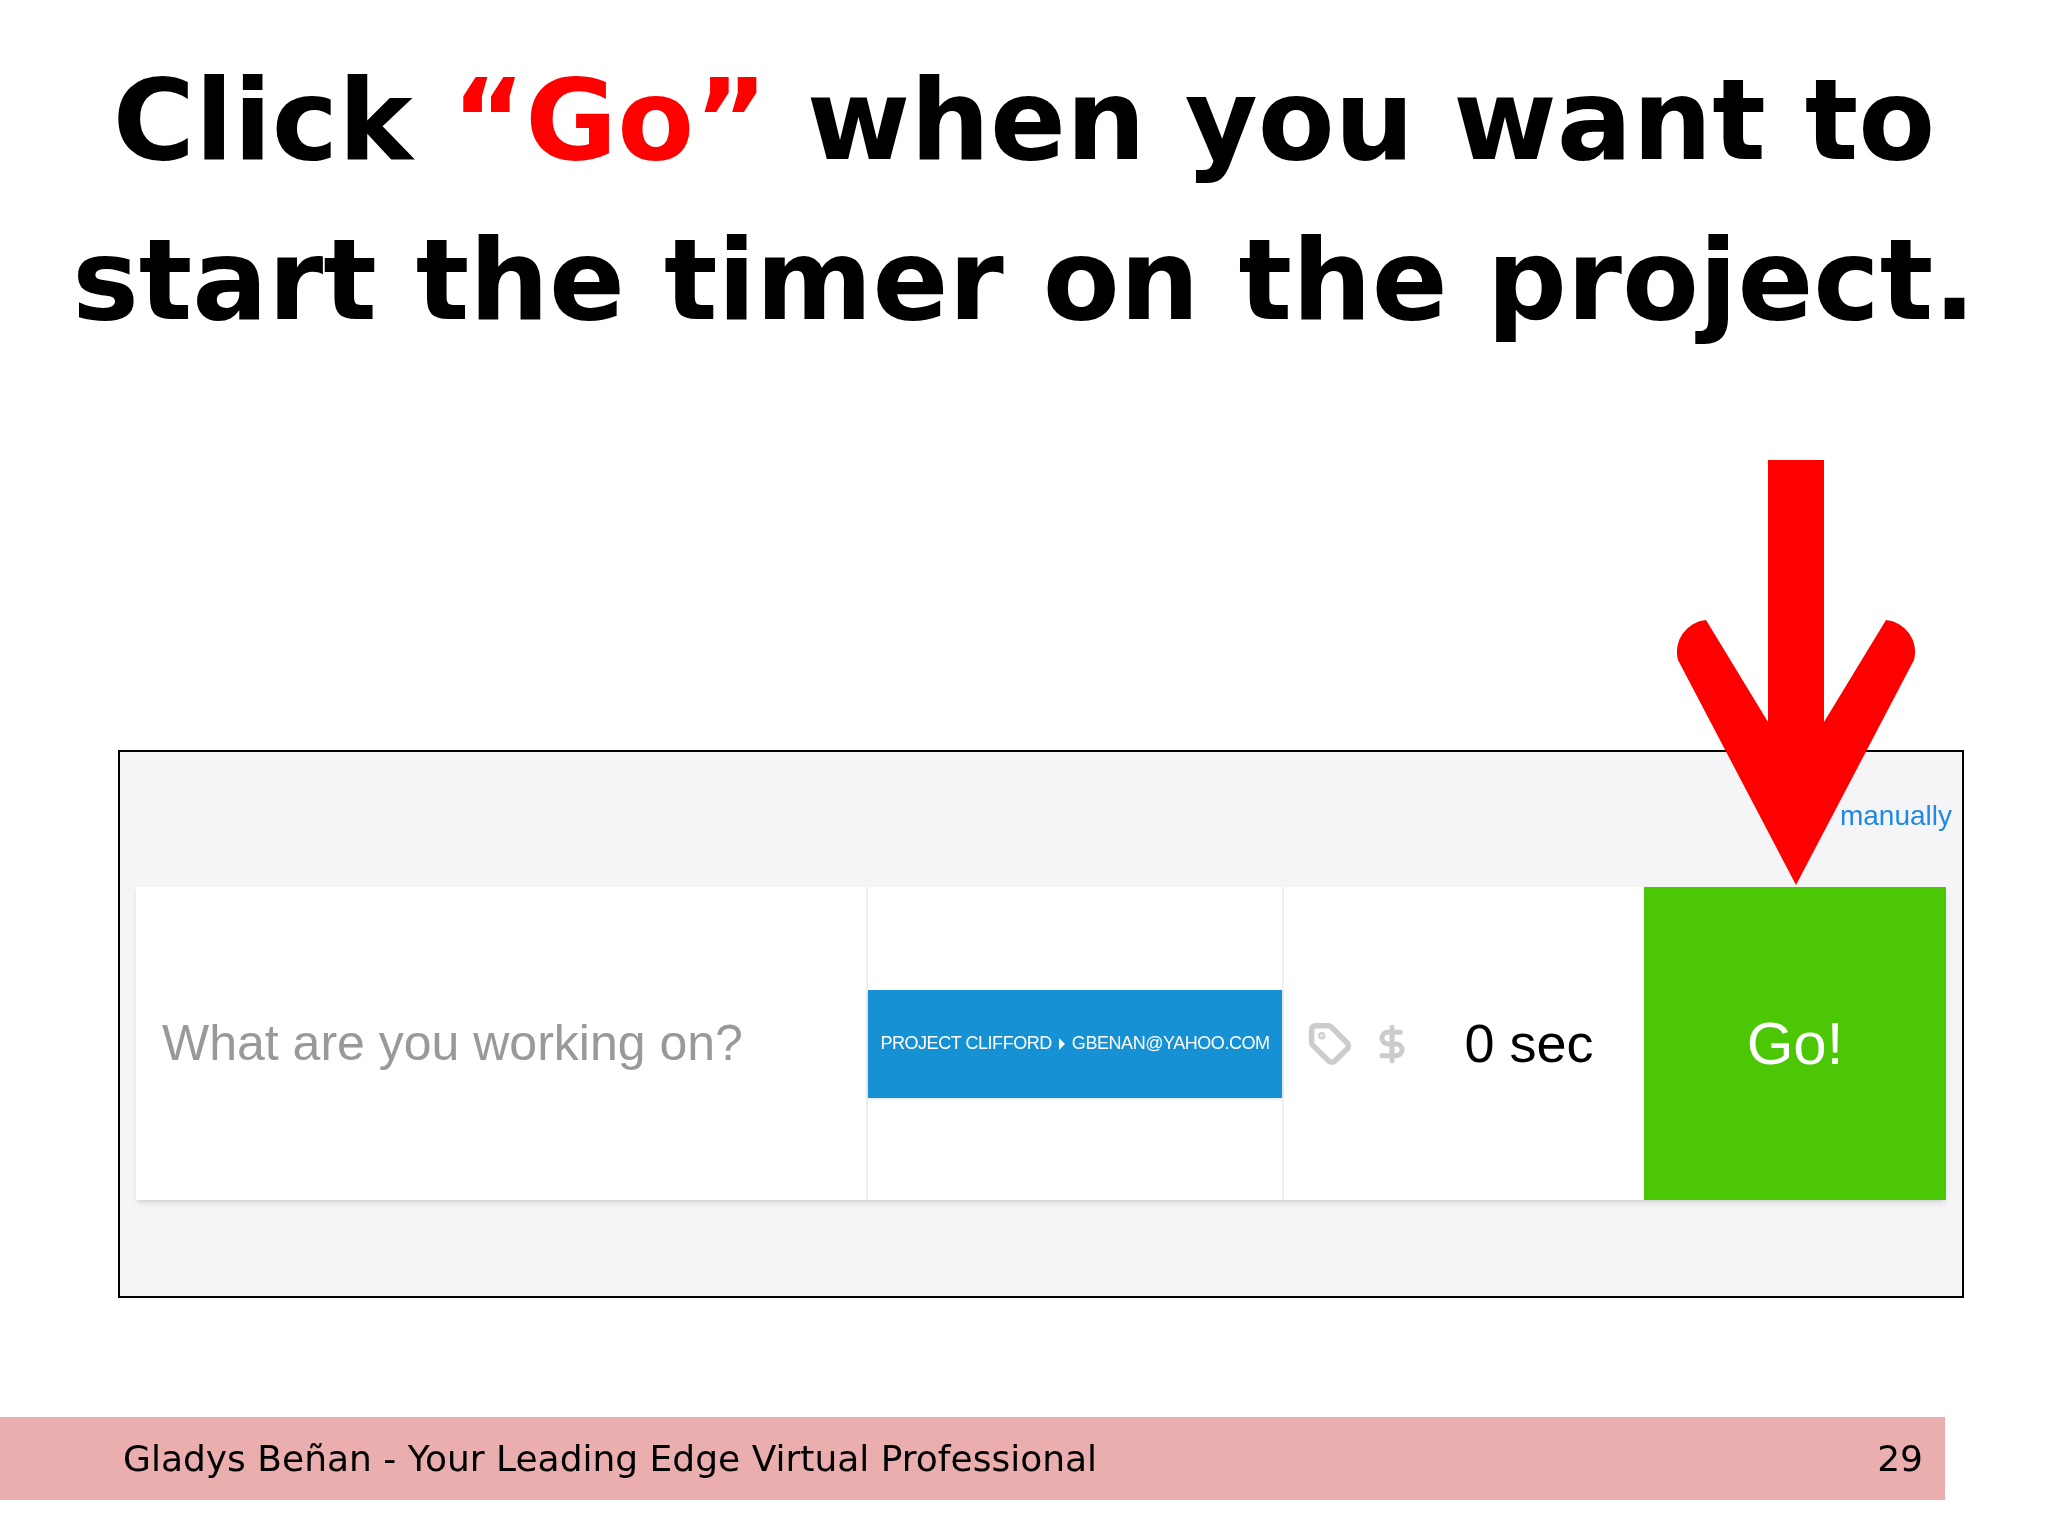 Image resolution: width=2048 pixels, height=1536 pixels. What do you see at coordinates (1170, 1043) in the screenshot?
I see `client-name: GBENAN@YAHOO.COM` at bounding box center [1170, 1043].